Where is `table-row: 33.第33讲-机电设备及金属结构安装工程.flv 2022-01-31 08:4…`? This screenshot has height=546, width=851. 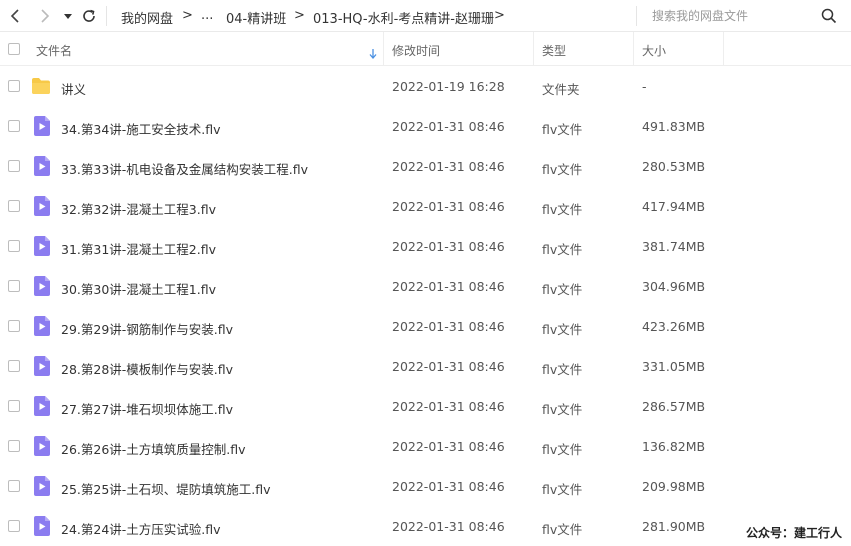
table-row: 33.第33讲-机电设备及金属结构安装工程.flv 2022-01-31 08:4… is located at coordinates (425, 166).